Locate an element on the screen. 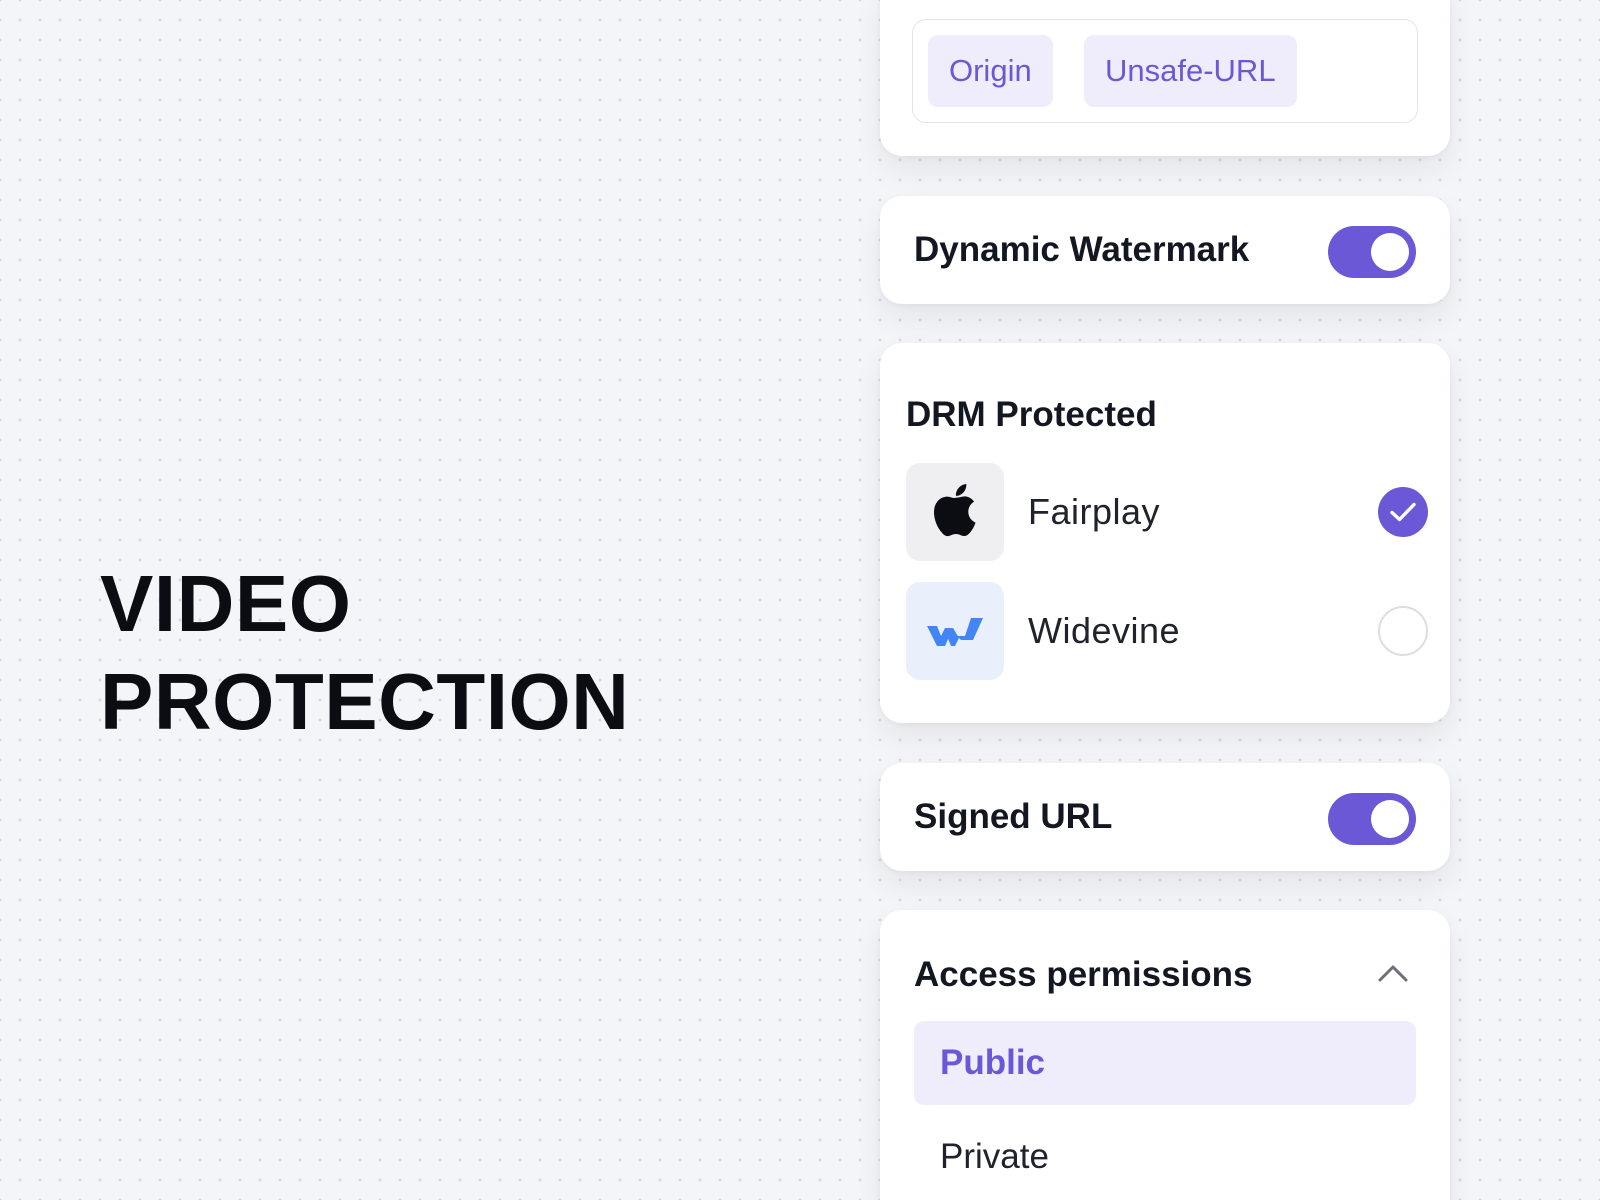 The image size is (1600, 1200). drm-option-label: Widevine is located at coordinates (1104, 630).